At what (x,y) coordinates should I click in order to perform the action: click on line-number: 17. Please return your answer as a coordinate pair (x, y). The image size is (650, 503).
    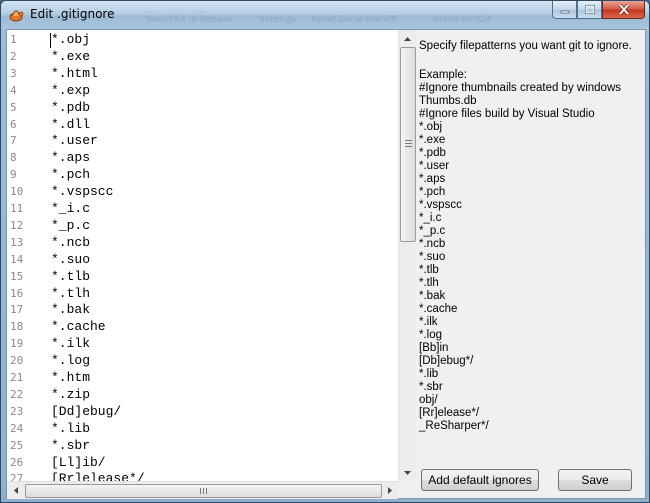
    Looking at the image, I should click on (17, 310).